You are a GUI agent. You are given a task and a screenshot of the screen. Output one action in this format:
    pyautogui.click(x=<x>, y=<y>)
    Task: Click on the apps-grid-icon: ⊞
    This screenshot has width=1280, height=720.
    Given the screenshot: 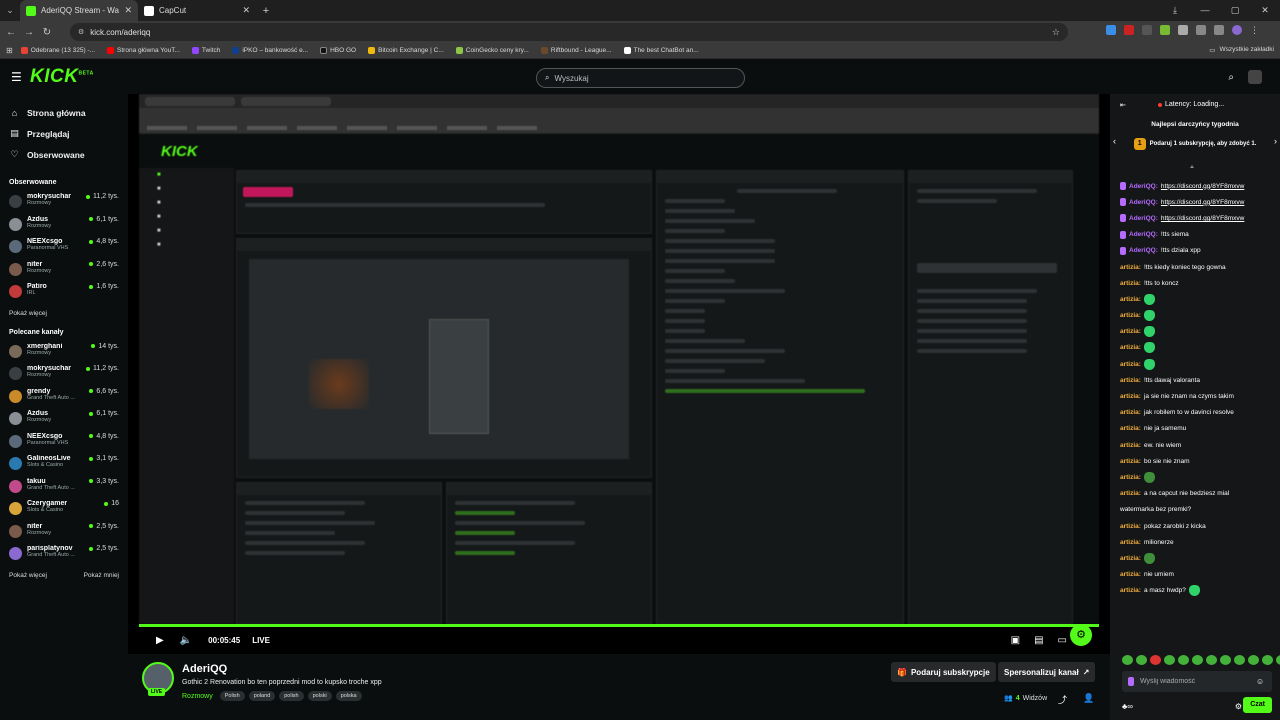 What is the action you would take?
    pyautogui.click(x=9, y=50)
    